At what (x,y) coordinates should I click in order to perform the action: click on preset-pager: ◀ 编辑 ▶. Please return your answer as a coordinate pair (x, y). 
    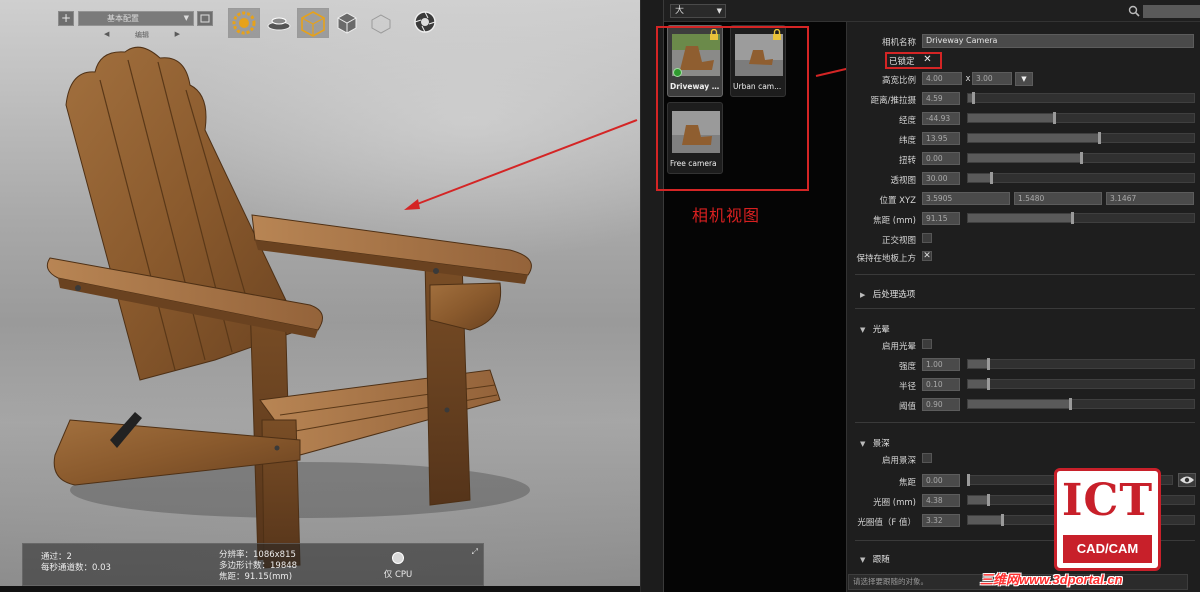
    Looking at the image, I should click on (142, 35).